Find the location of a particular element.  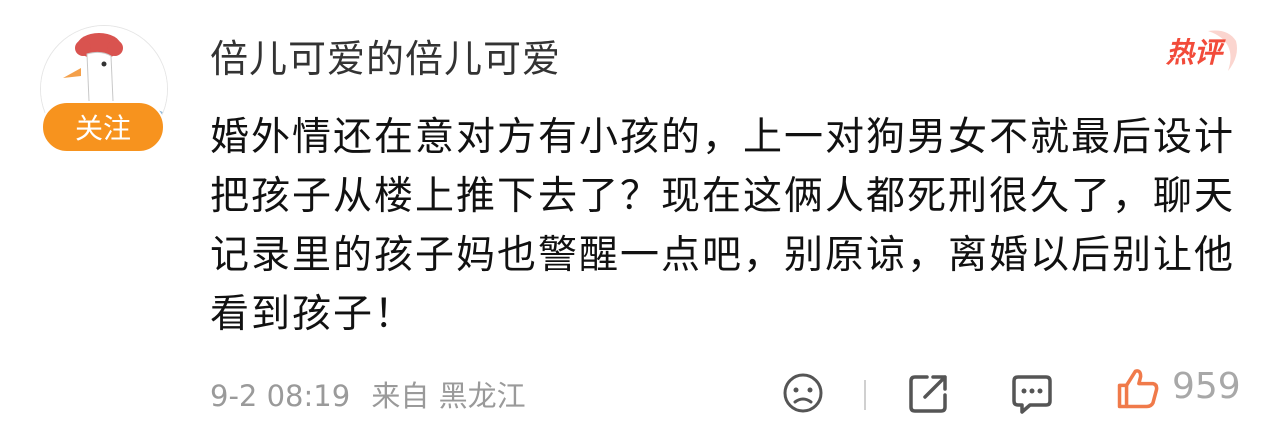

username: 倍儿可爱的倍儿可爱 is located at coordinates (385, 55).